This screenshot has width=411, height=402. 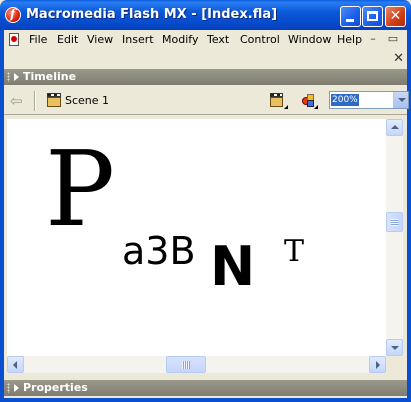 I want to click on scroll-down-button, so click(x=394, y=347).